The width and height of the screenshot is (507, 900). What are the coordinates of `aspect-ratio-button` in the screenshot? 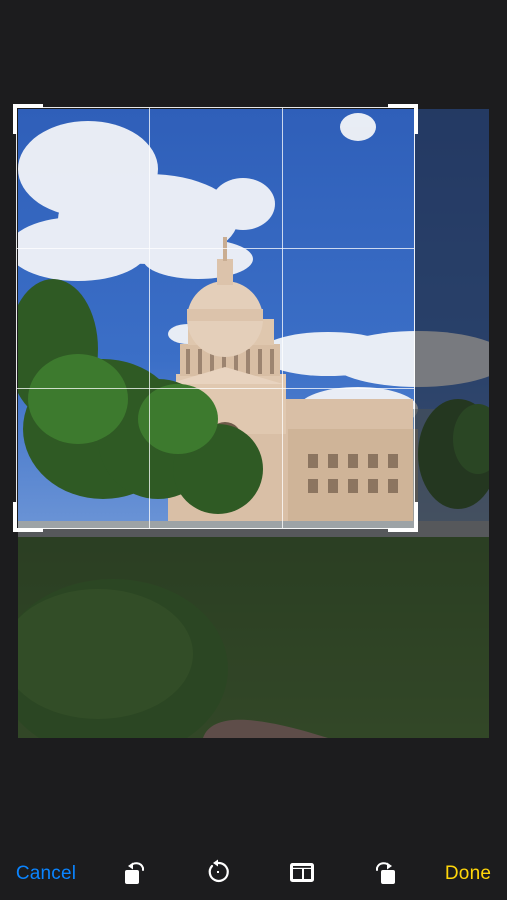 It's located at (302, 874).